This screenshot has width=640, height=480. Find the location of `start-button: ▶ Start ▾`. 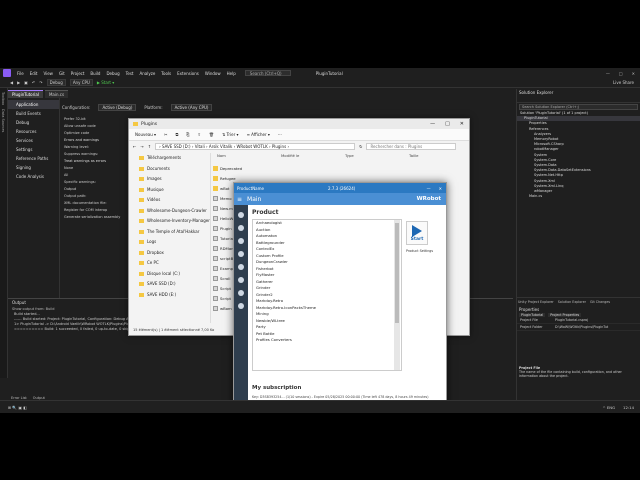

start-button: ▶ Start ▾ is located at coordinates (105, 82).